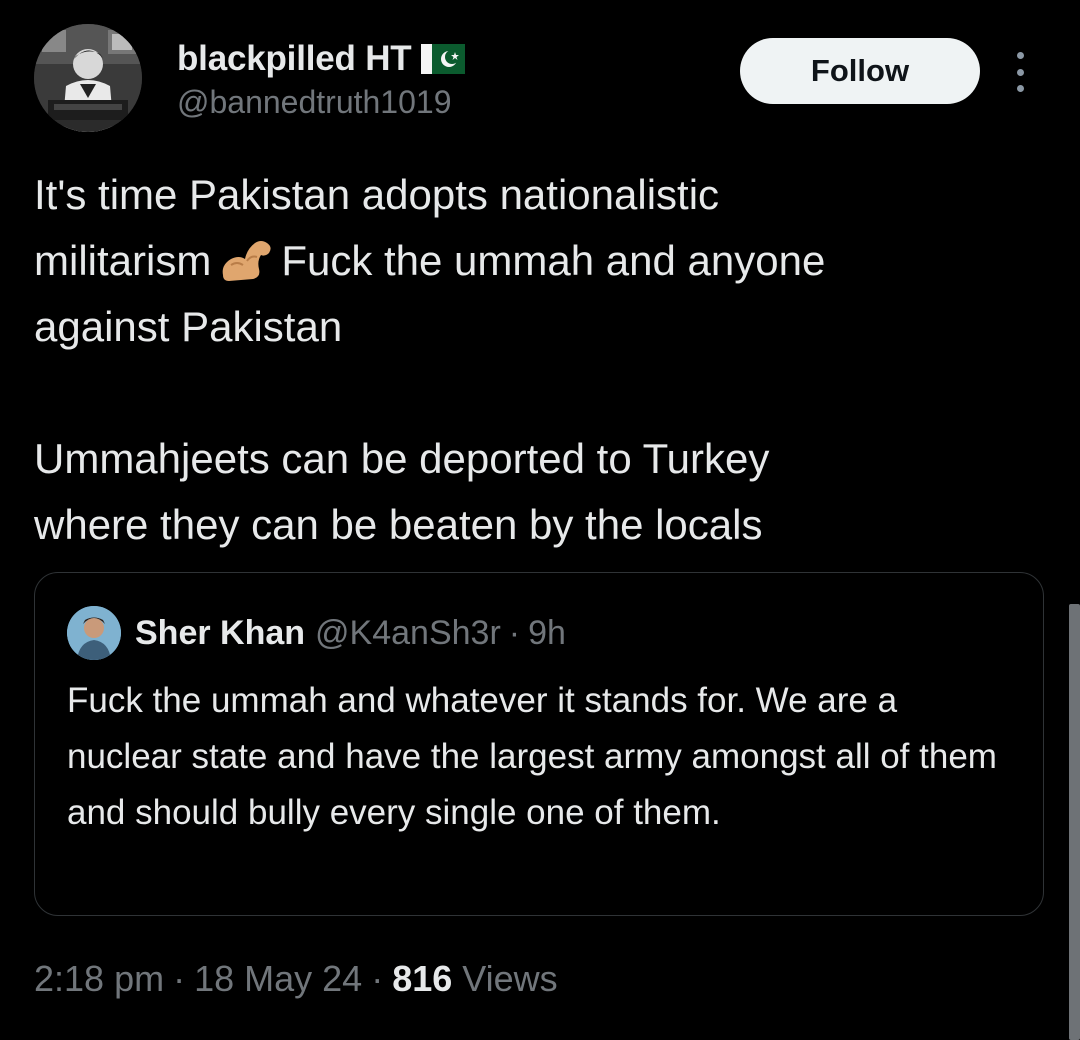 The width and height of the screenshot is (1080, 1040). I want to click on vintage-man-at-typewriter-avatar, so click(88, 78).